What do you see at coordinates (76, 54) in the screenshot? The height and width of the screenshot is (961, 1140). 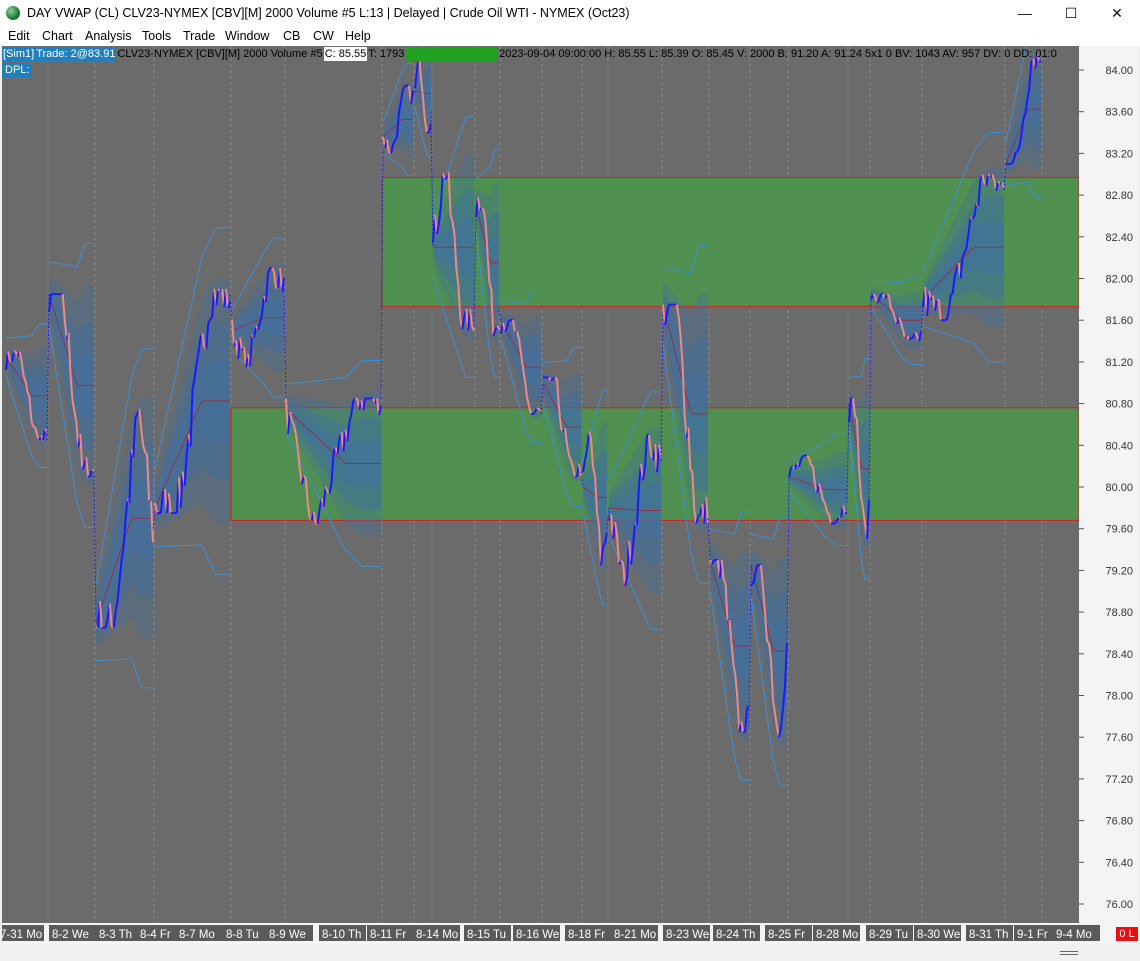 I see `trade-badge: Trade: 2@83.91` at bounding box center [76, 54].